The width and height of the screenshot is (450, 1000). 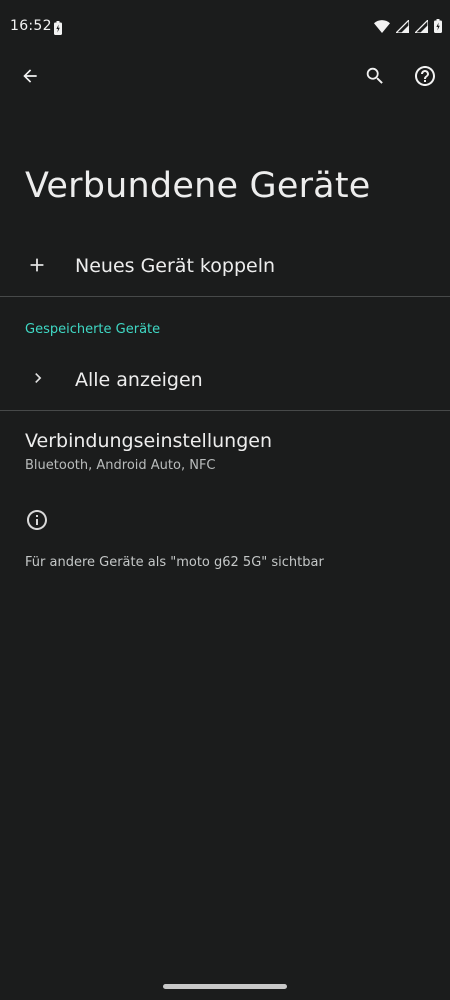 I want to click on help-button, so click(x=425, y=78).